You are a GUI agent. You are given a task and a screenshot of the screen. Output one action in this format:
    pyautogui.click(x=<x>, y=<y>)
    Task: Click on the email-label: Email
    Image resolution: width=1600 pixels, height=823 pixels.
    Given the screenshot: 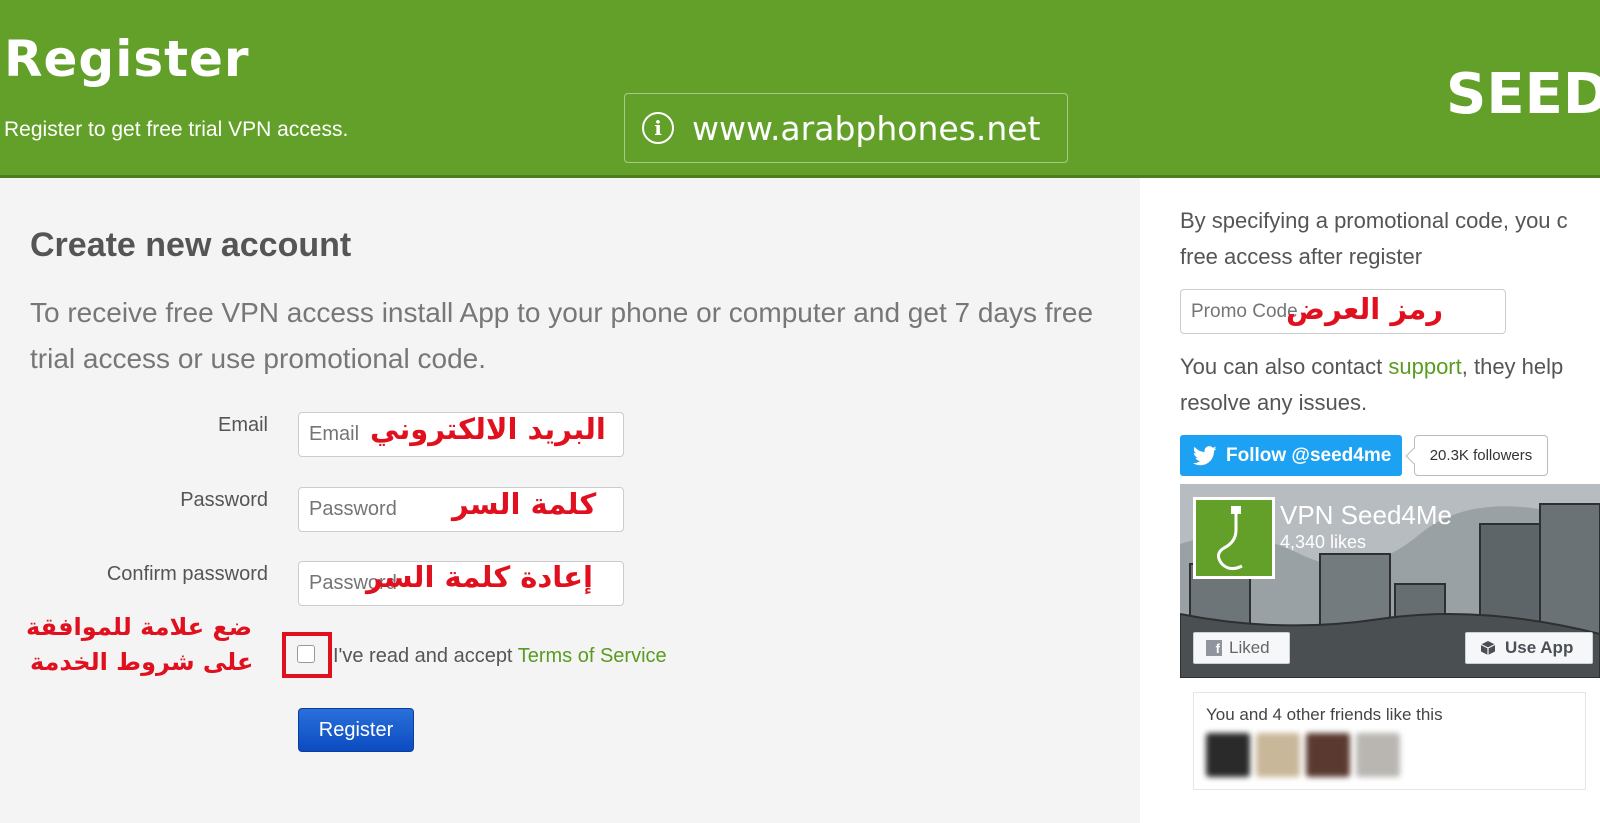 What is the action you would take?
    pyautogui.click(x=242, y=425)
    